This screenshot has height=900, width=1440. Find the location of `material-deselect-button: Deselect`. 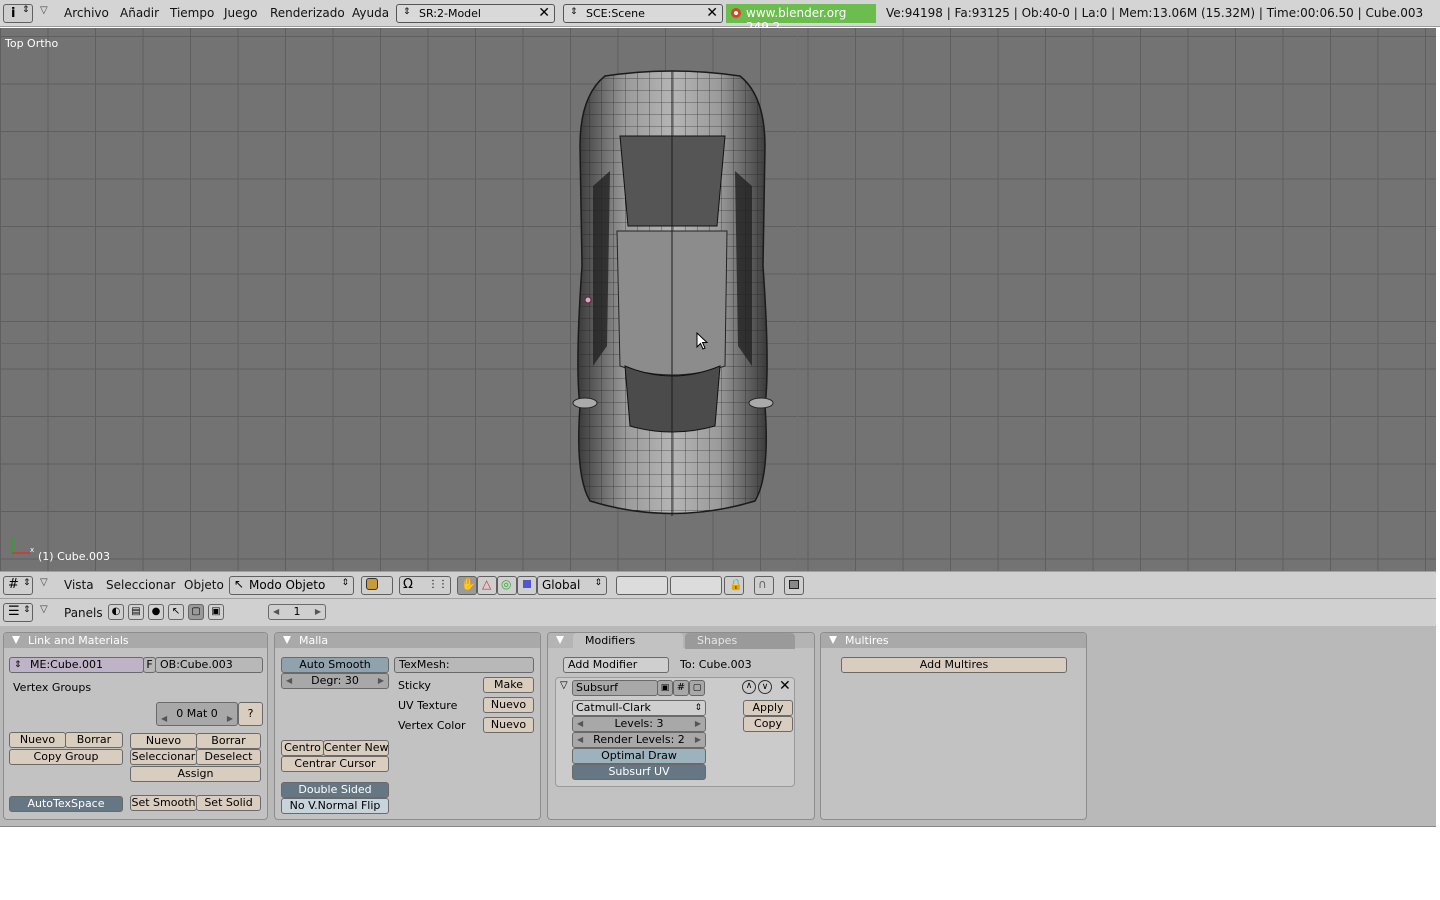

material-deselect-button: Deselect is located at coordinates (228, 757).